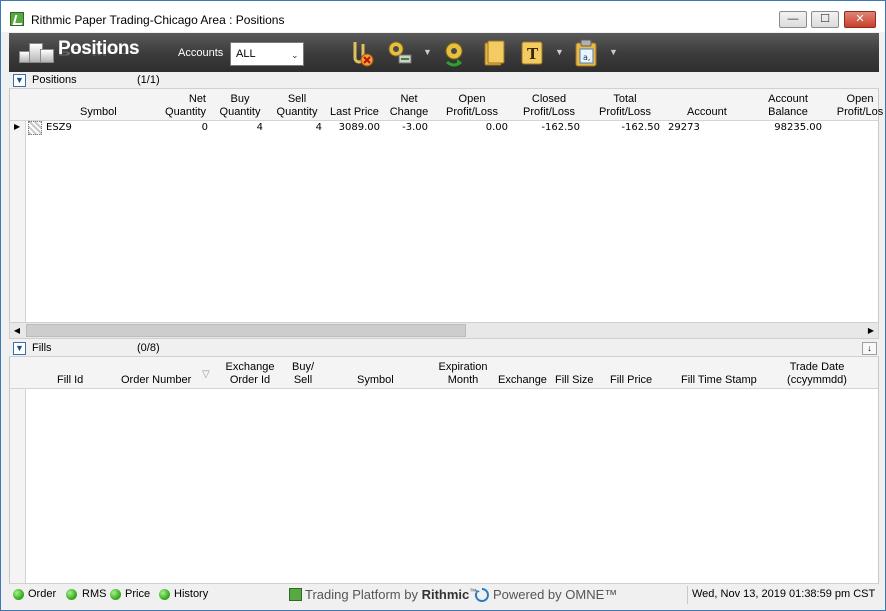  I want to click on minimize-button: —, so click(793, 19).